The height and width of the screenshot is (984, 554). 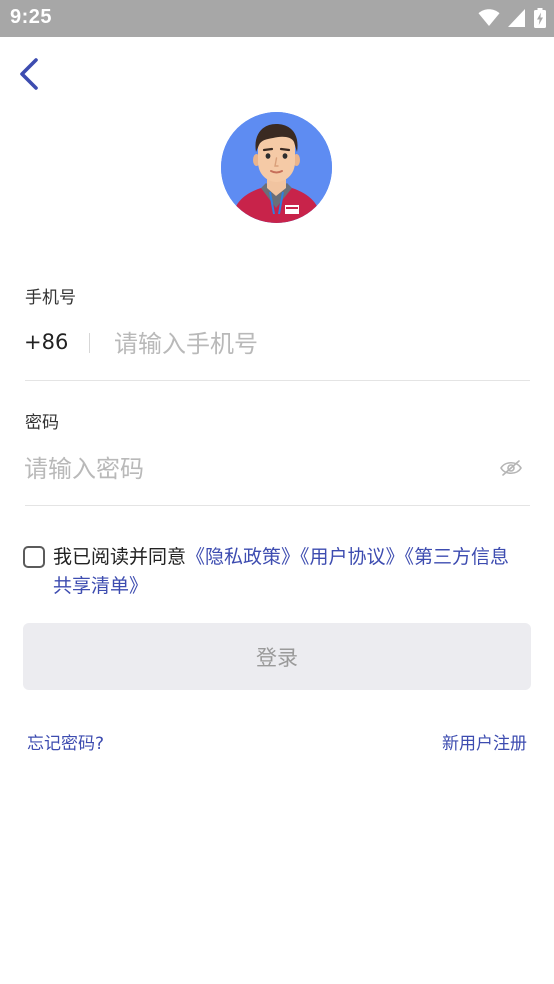 What do you see at coordinates (288, 572) in the screenshot?
I see `agreement-text: 我已阅读并同意《隐私政策》《用户协议》《第三方信息共享清单》` at bounding box center [288, 572].